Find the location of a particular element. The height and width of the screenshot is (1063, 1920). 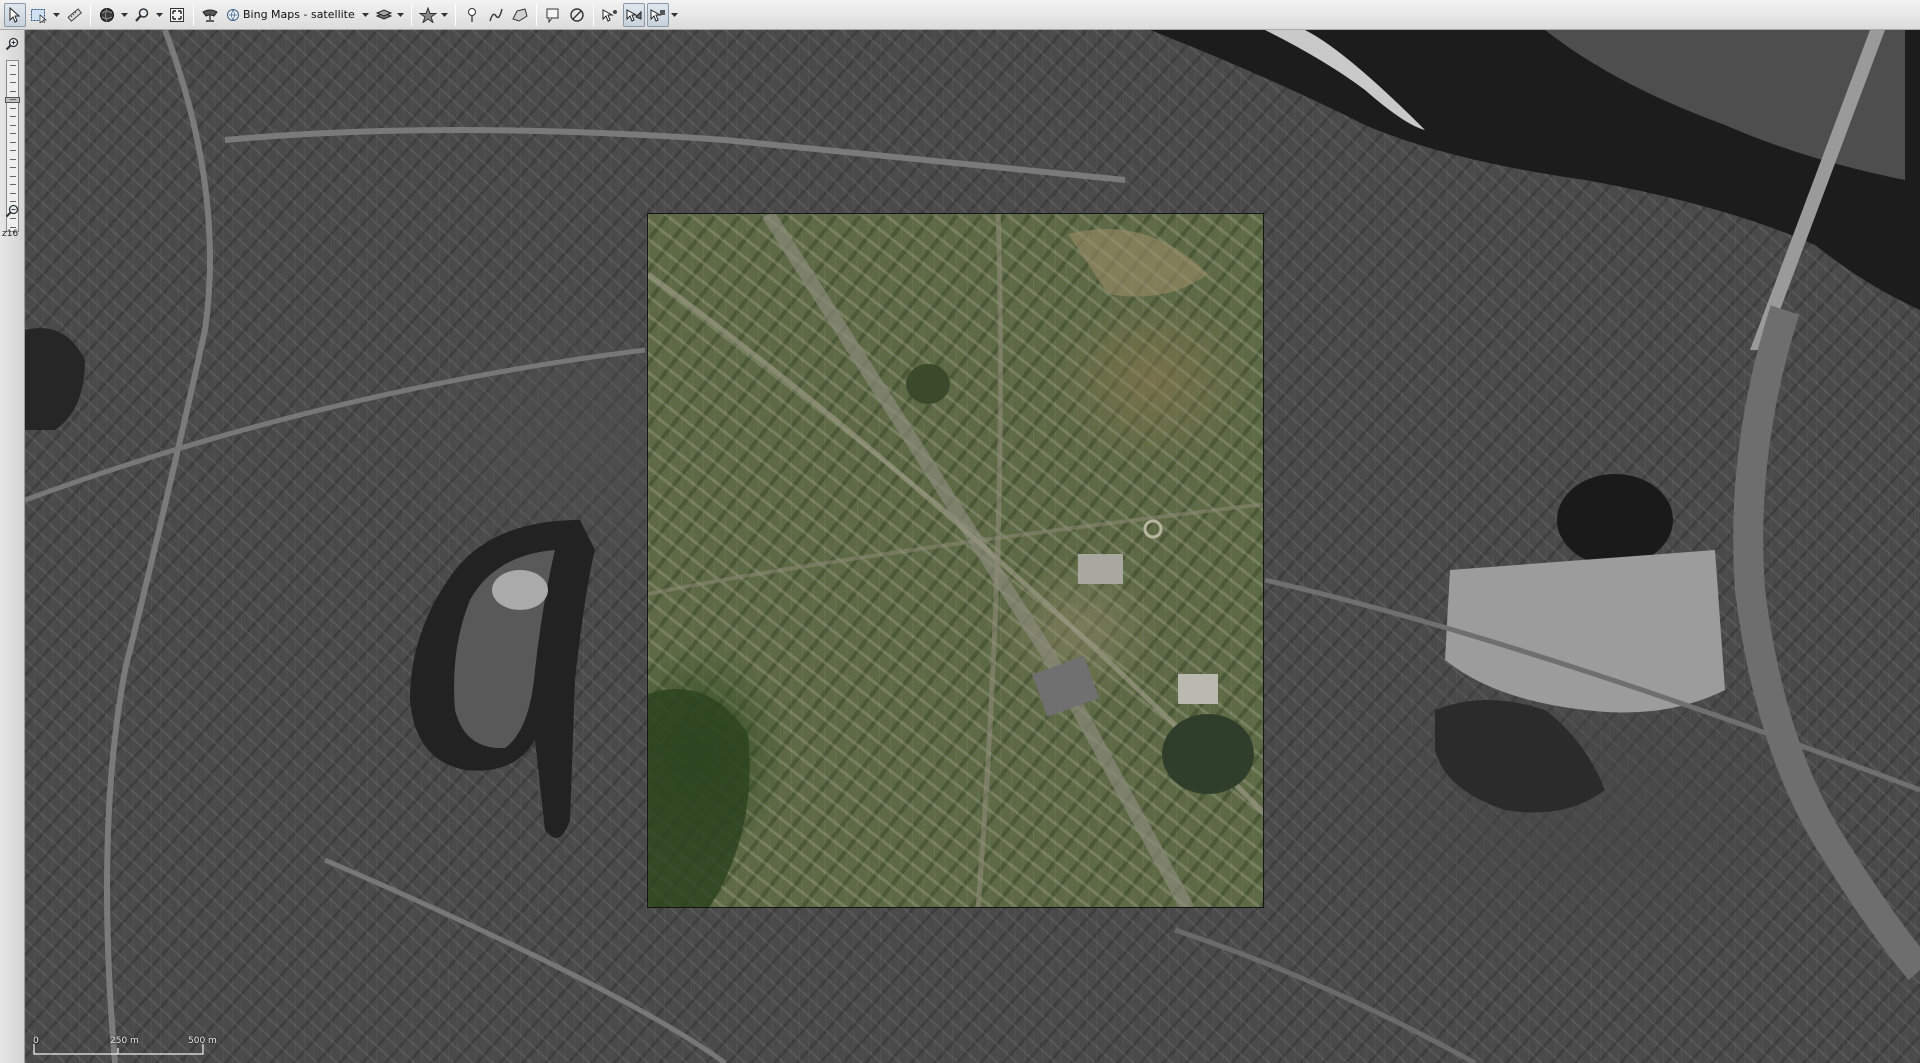

polygon-button is located at coordinates (520, 15).